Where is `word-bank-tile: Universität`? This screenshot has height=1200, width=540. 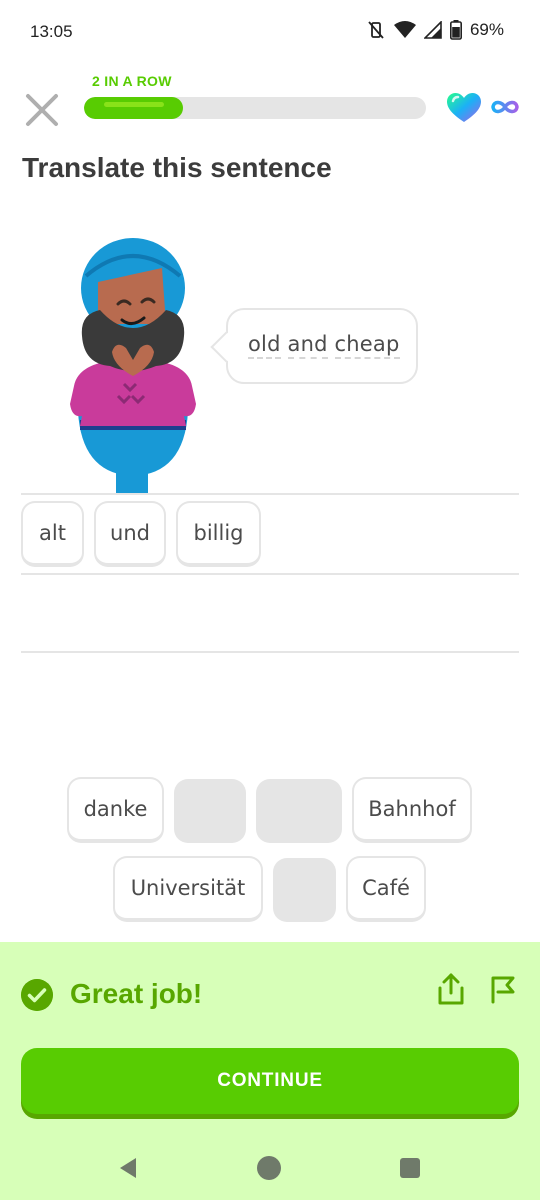
word-bank-tile: Universität is located at coordinates (188, 889).